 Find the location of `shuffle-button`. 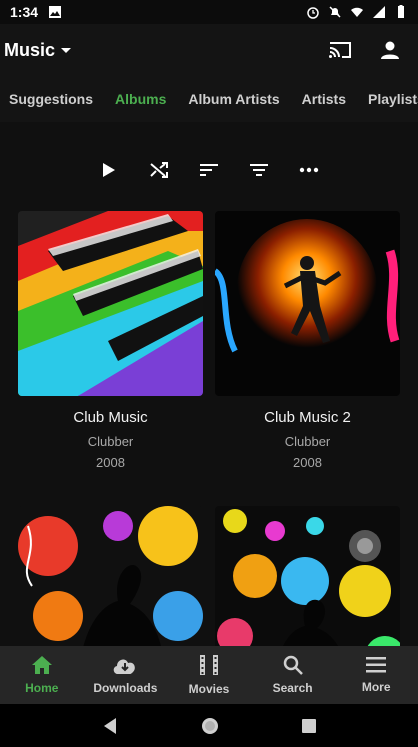

shuffle-button is located at coordinates (159, 170).